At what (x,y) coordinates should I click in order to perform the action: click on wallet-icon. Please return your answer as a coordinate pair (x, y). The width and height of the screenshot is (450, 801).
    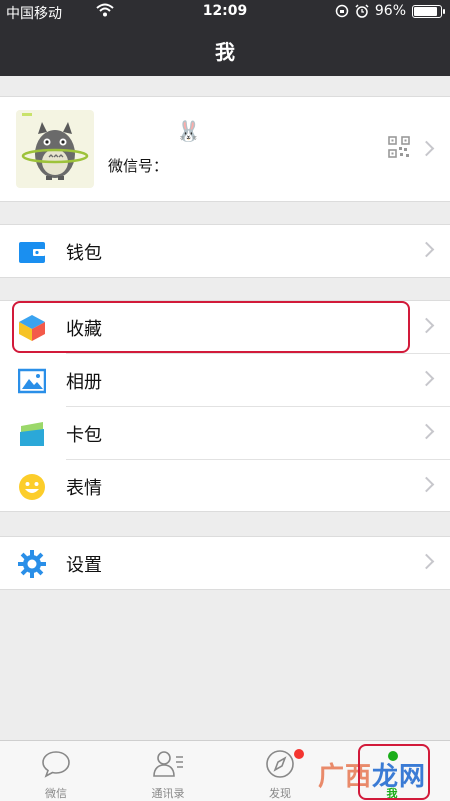
    Looking at the image, I should click on (32, 252).